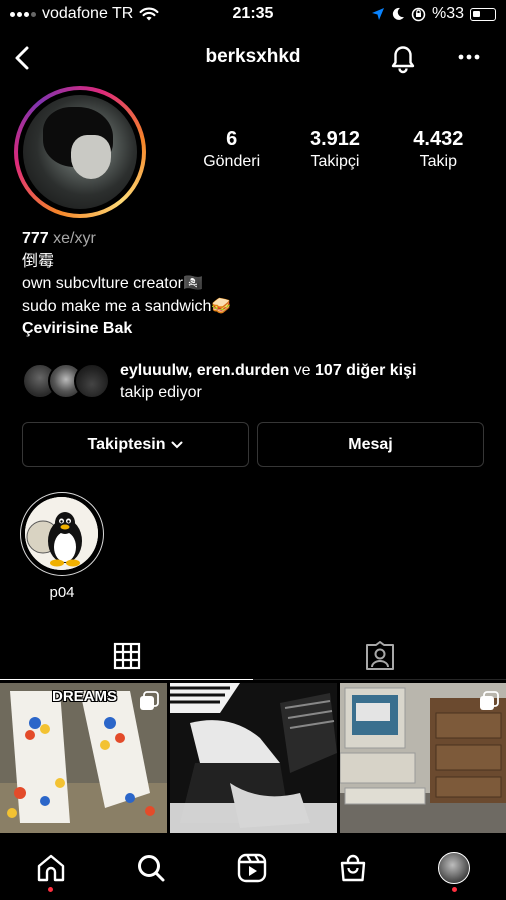 The image size is (506, 900). What do you see at coordinates (483, 14) in the screenshot?
I see `battery-icon` at bounding box center [483, 14].